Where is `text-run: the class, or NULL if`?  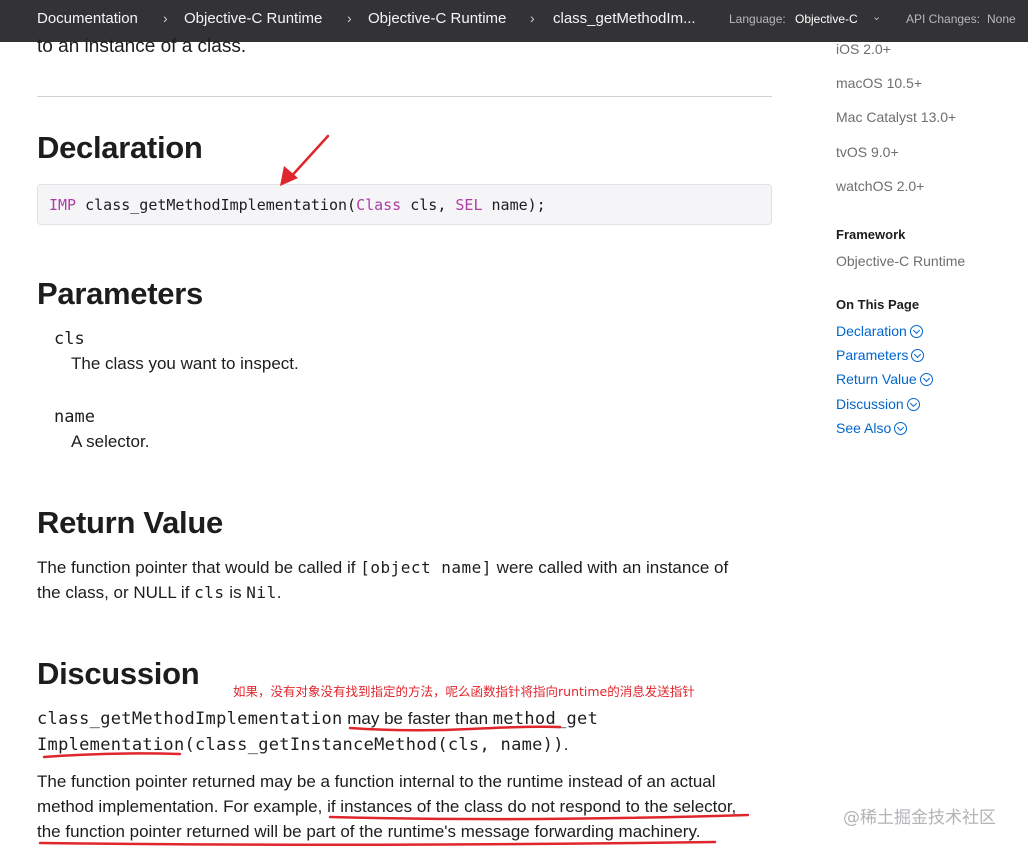
text-run: the class, or NULL if is located at coordinates (116, 592).